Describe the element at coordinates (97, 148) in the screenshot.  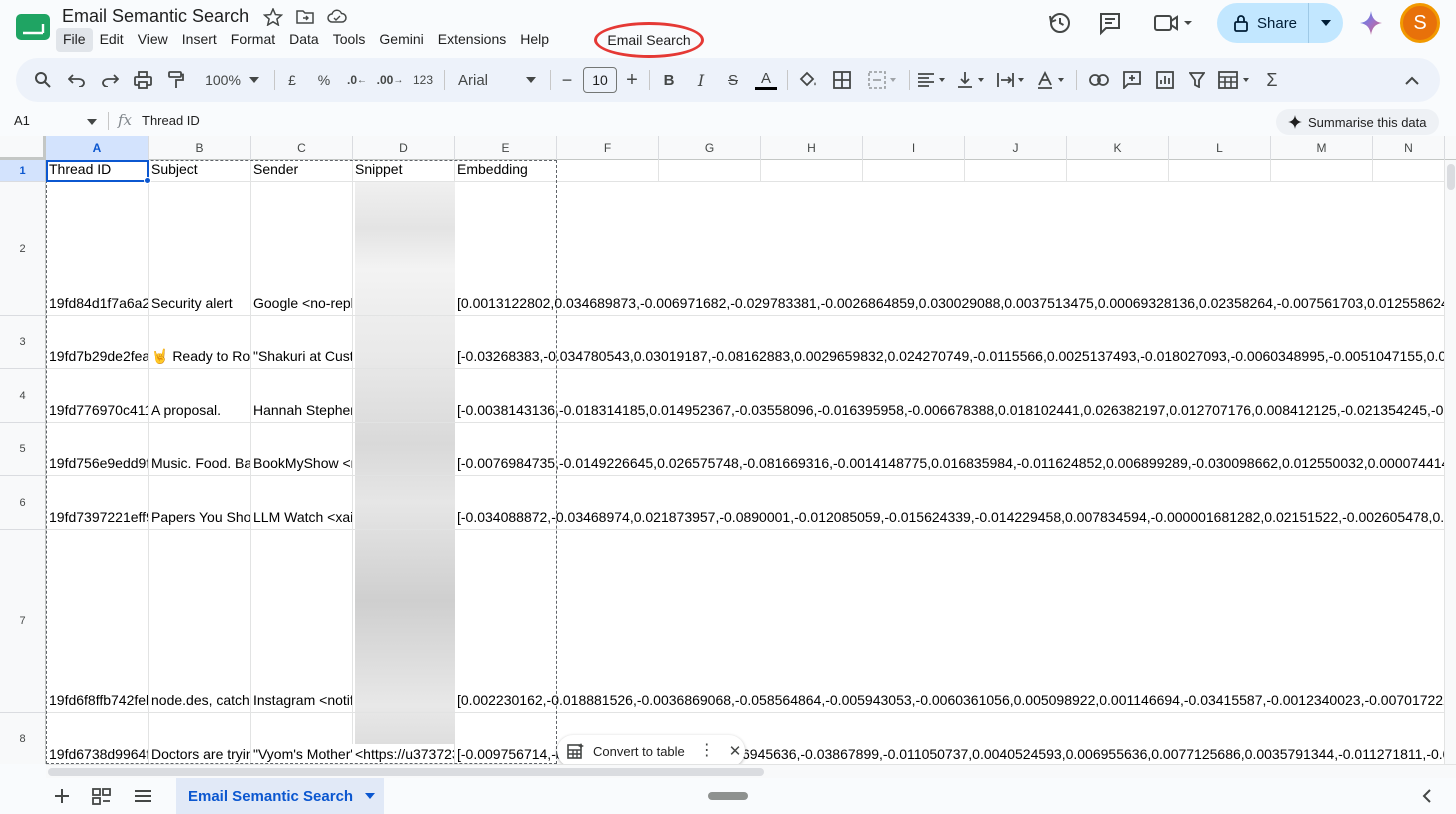
I see `column-header-a: A` at that location.